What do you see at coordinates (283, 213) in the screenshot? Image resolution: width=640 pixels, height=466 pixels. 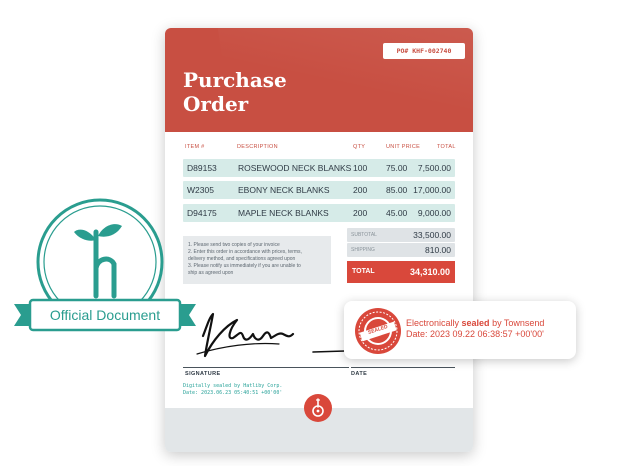 I see `item-description: MAPLE NECK BLANKS` at bounding box center [283, 213].